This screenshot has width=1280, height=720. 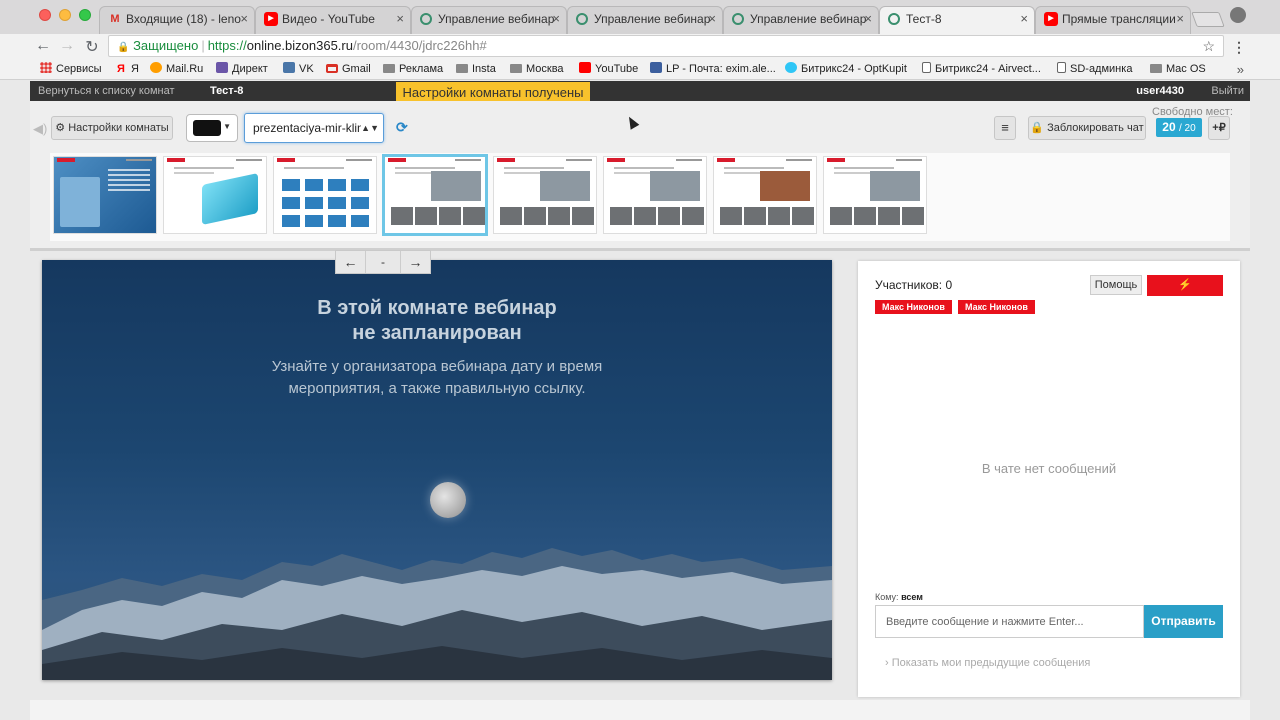 I want to click on reload-icon: ↻, so click(x=92, y=47).